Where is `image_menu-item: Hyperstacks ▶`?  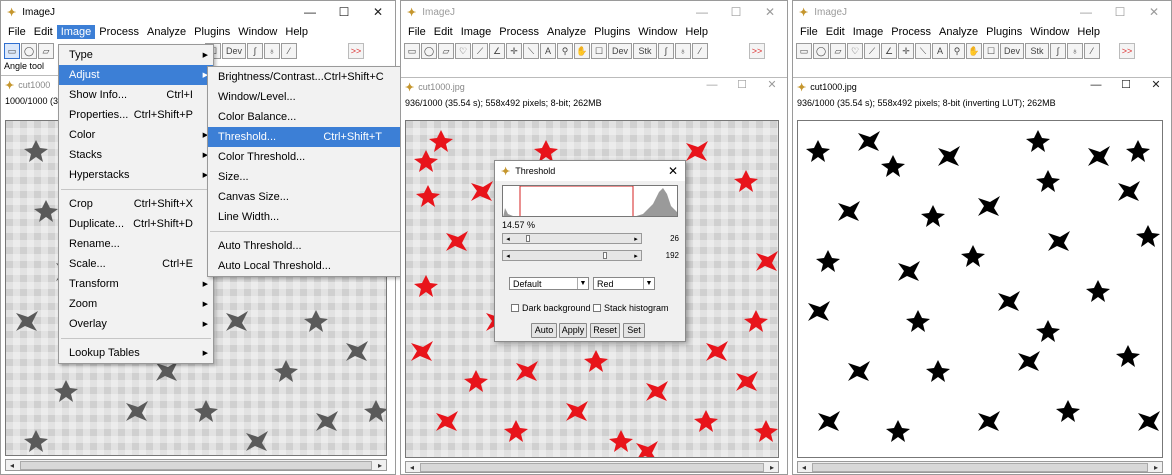 image_menu-item: Hyperstacks ▶ is located at coordinates (136, 175).